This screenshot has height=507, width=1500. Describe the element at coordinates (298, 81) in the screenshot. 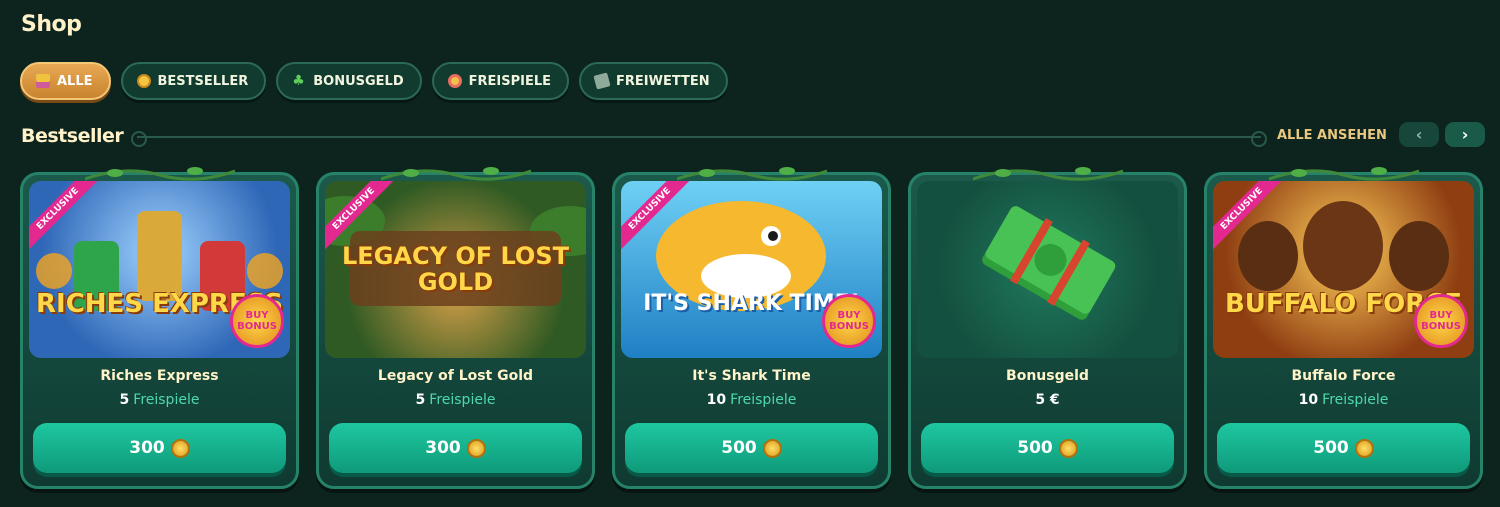

I see `clover-icon: ♣` at that location.